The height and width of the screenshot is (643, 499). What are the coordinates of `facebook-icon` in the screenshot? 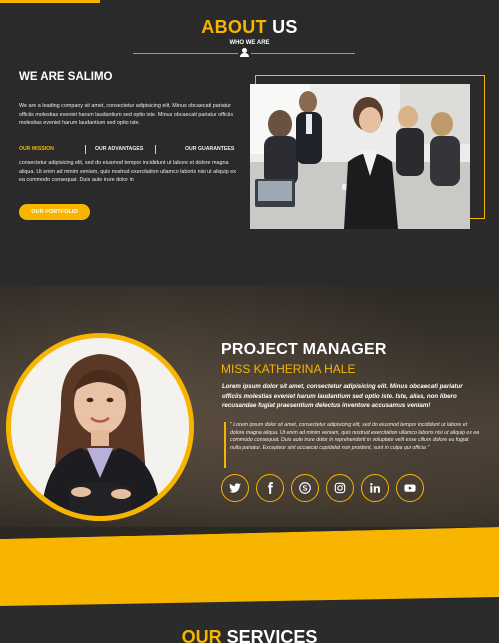 It's located at (270, 488).